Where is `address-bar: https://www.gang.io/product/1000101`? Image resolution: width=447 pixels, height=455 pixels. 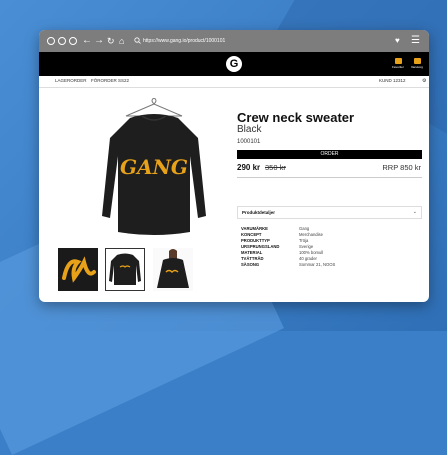 address-bar: https://www.gang.io/product/1000101 is located at coordinates (184, 41).